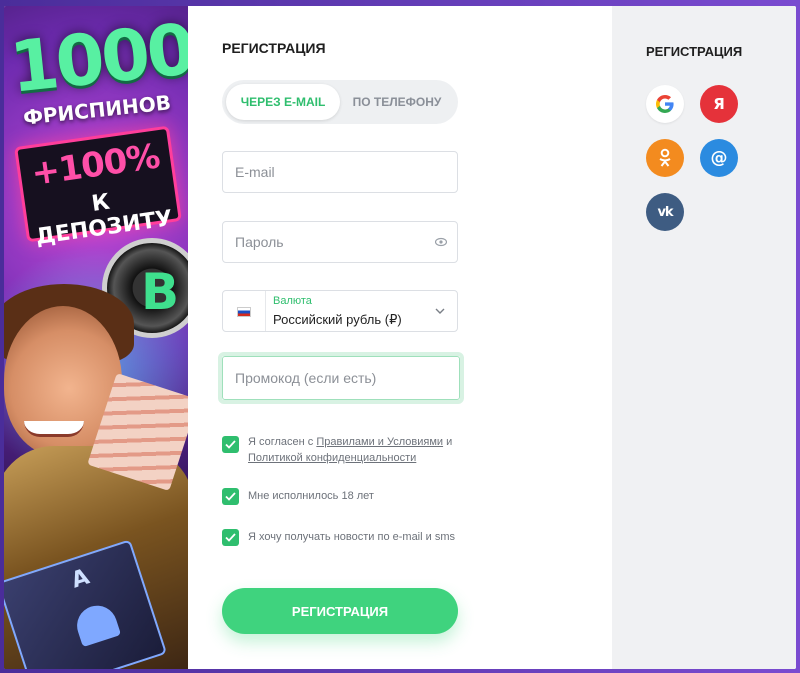 The width and height of the screenshot is (800, 673). I want to click on news-checkbox, so click(230, 537).